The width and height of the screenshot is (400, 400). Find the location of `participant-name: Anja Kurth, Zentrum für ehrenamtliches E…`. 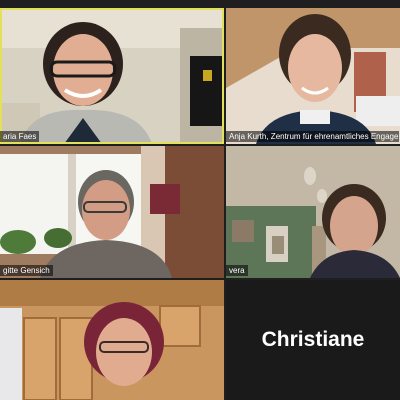

participant-name: Anja Kurth, Zentrum für ehrenamtliches E… is located at coordinates (313, 136).